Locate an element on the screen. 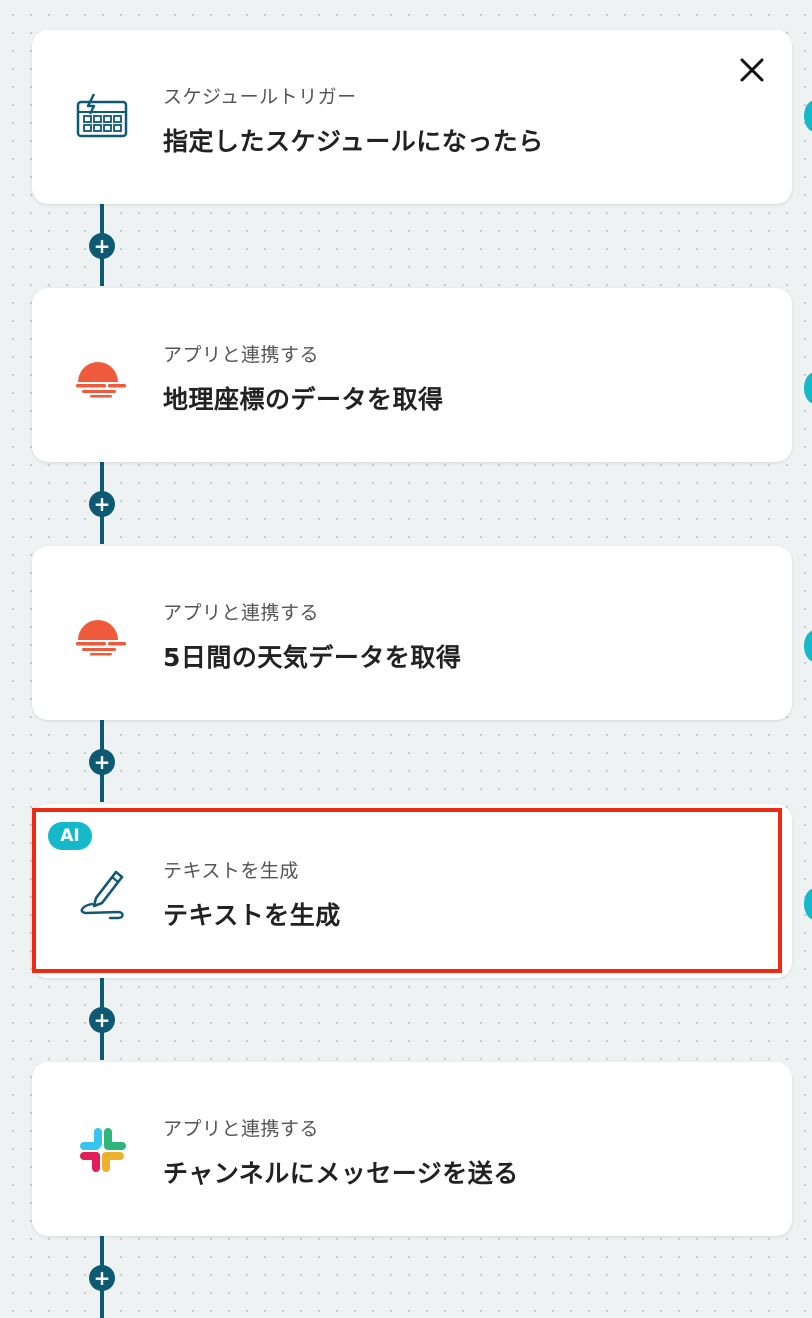  step-card-generate-text: テキストを生成 テキストを生成 is located at coordinates (412, 891).